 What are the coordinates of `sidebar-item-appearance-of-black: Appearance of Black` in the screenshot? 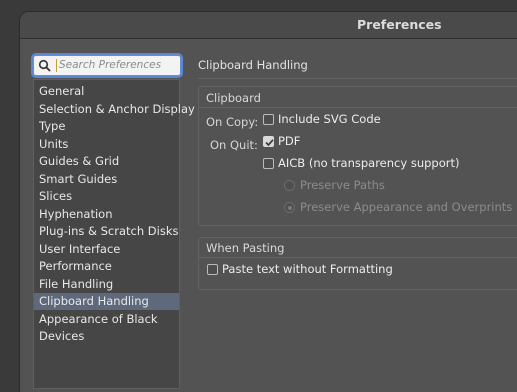 It's located at (106, 319).